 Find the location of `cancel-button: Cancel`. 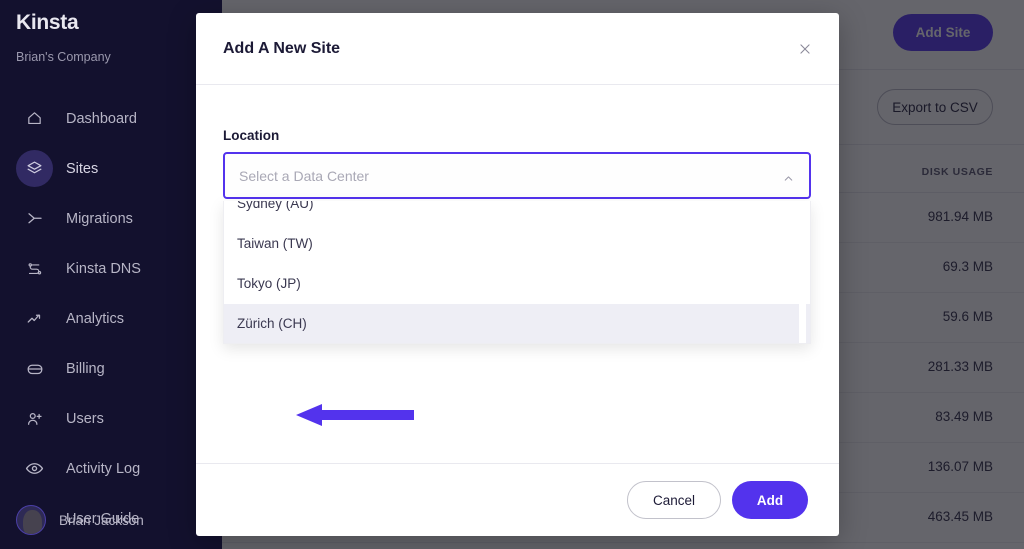

cancel-button: Cancel is located at coordinates (674, 500).